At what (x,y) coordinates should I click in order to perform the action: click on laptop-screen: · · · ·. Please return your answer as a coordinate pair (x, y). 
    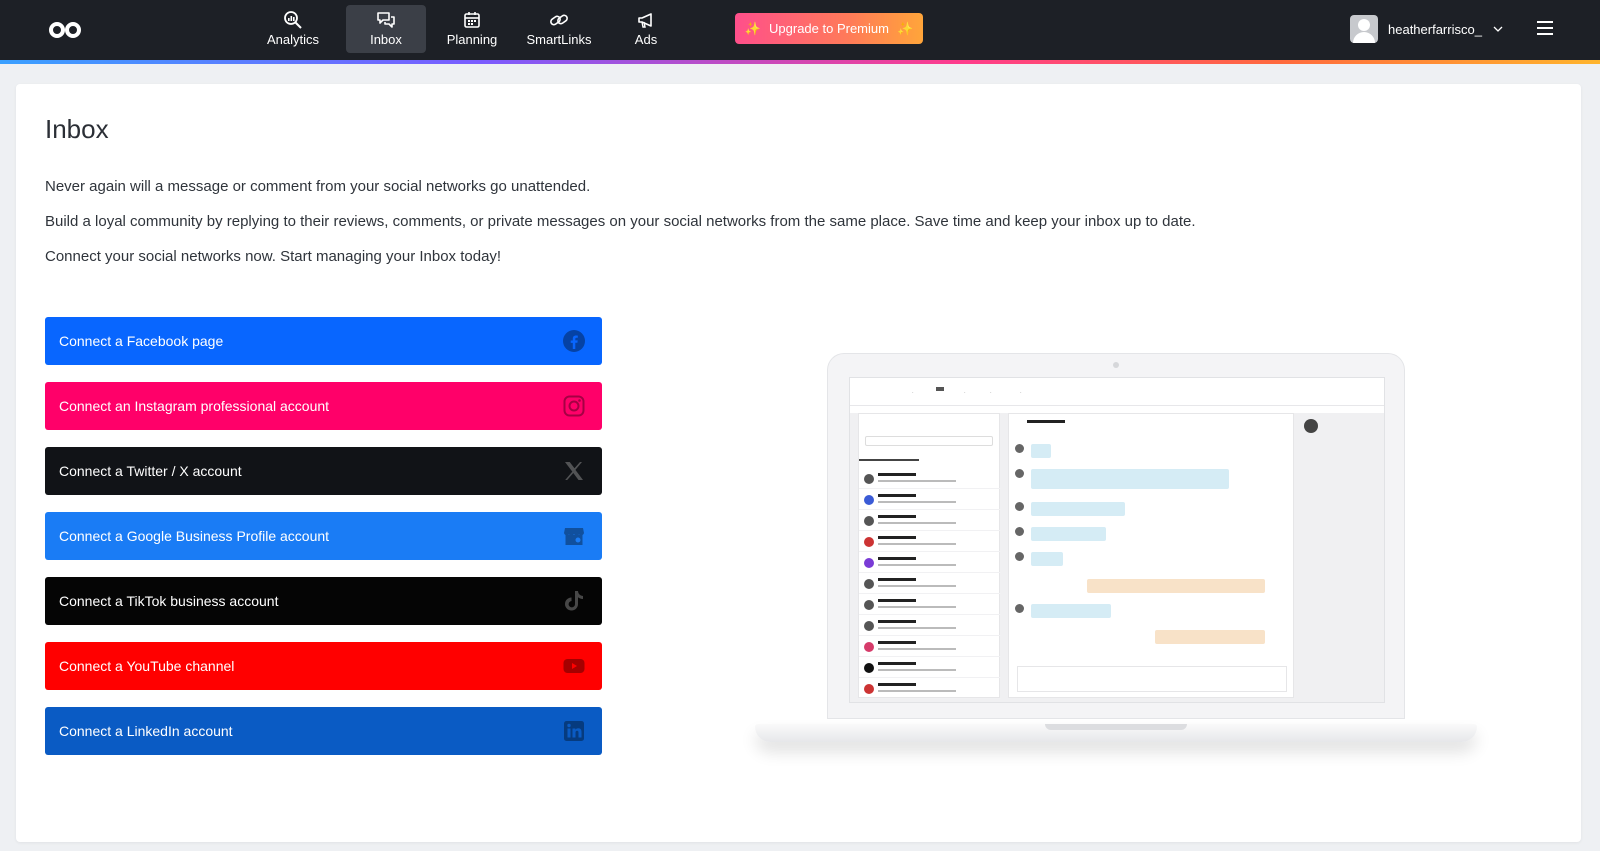
    Looking at the image, I should click on (1117, 540).